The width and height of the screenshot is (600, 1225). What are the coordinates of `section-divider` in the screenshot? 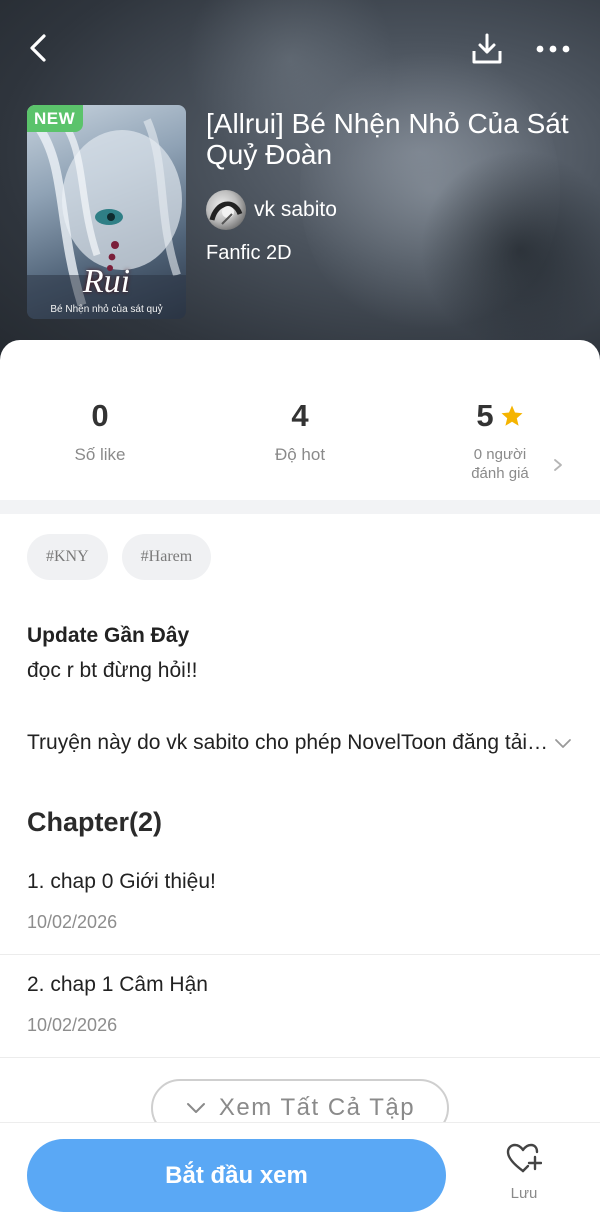 It's located at (300, 507).